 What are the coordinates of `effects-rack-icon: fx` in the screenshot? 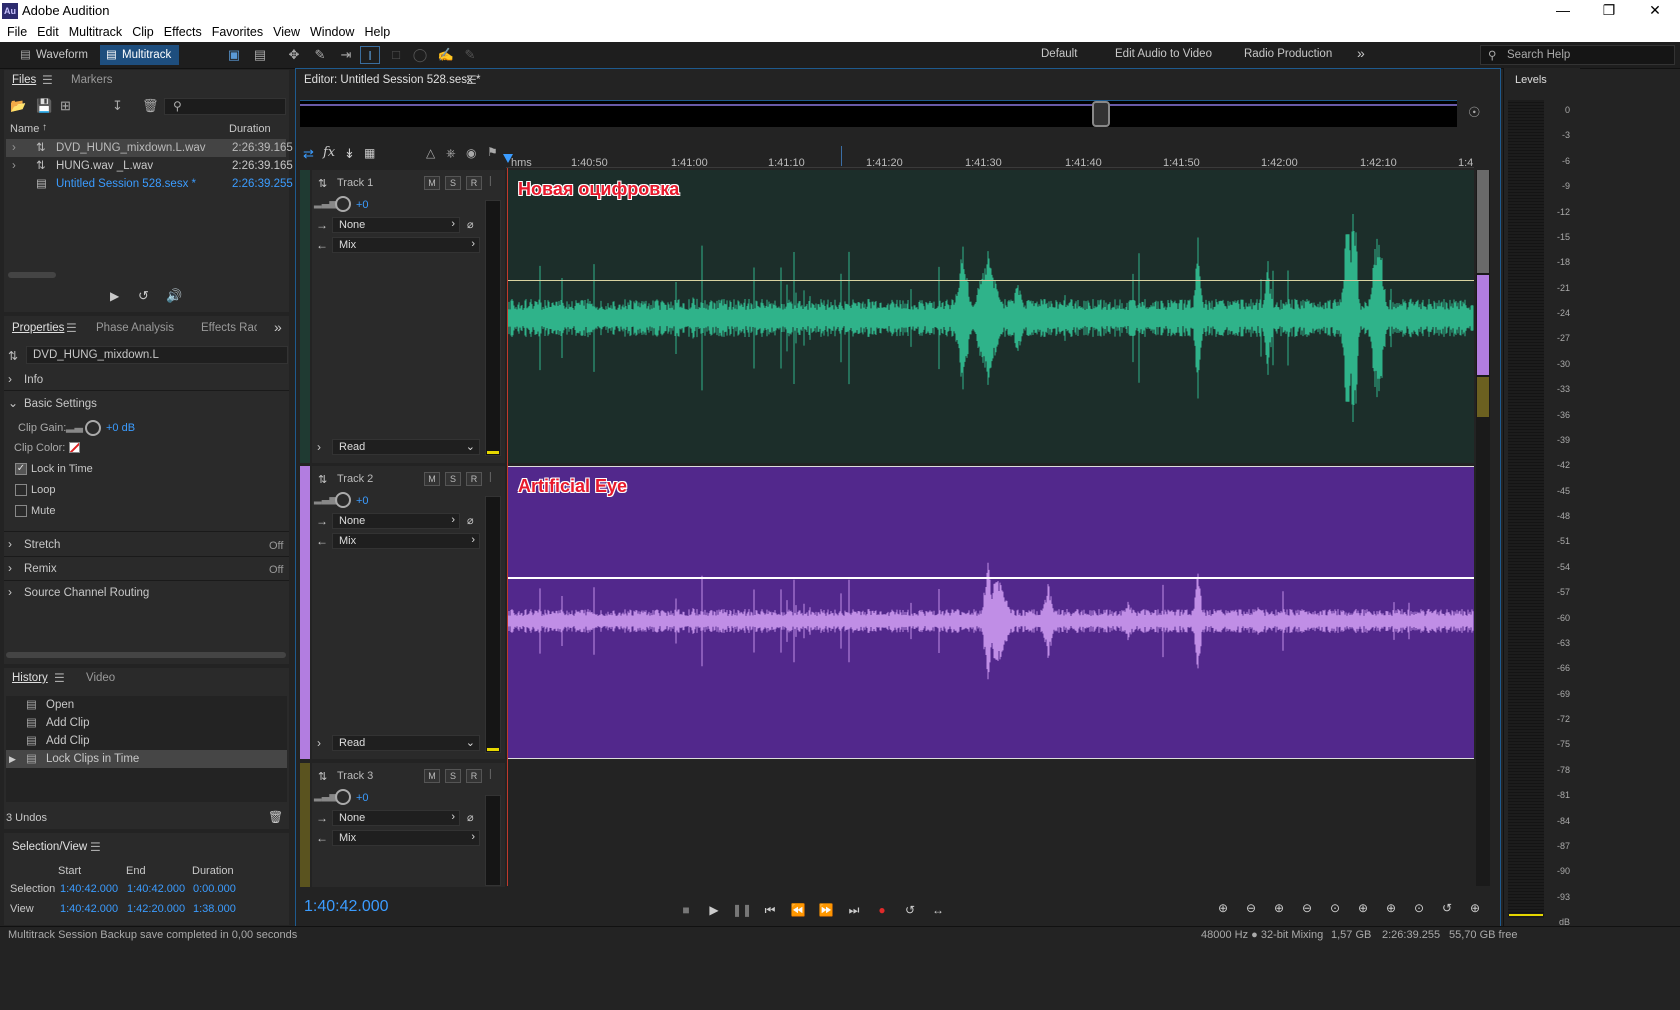 It's located at (329, 152).